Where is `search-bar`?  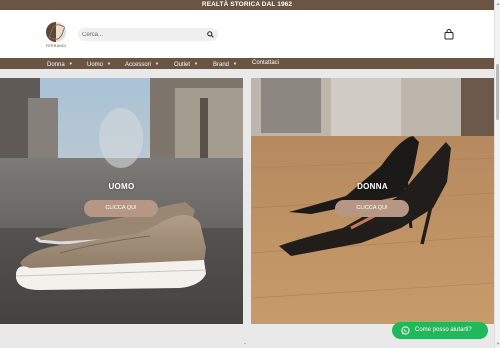 search-bar is located at coordinates (148, 34).